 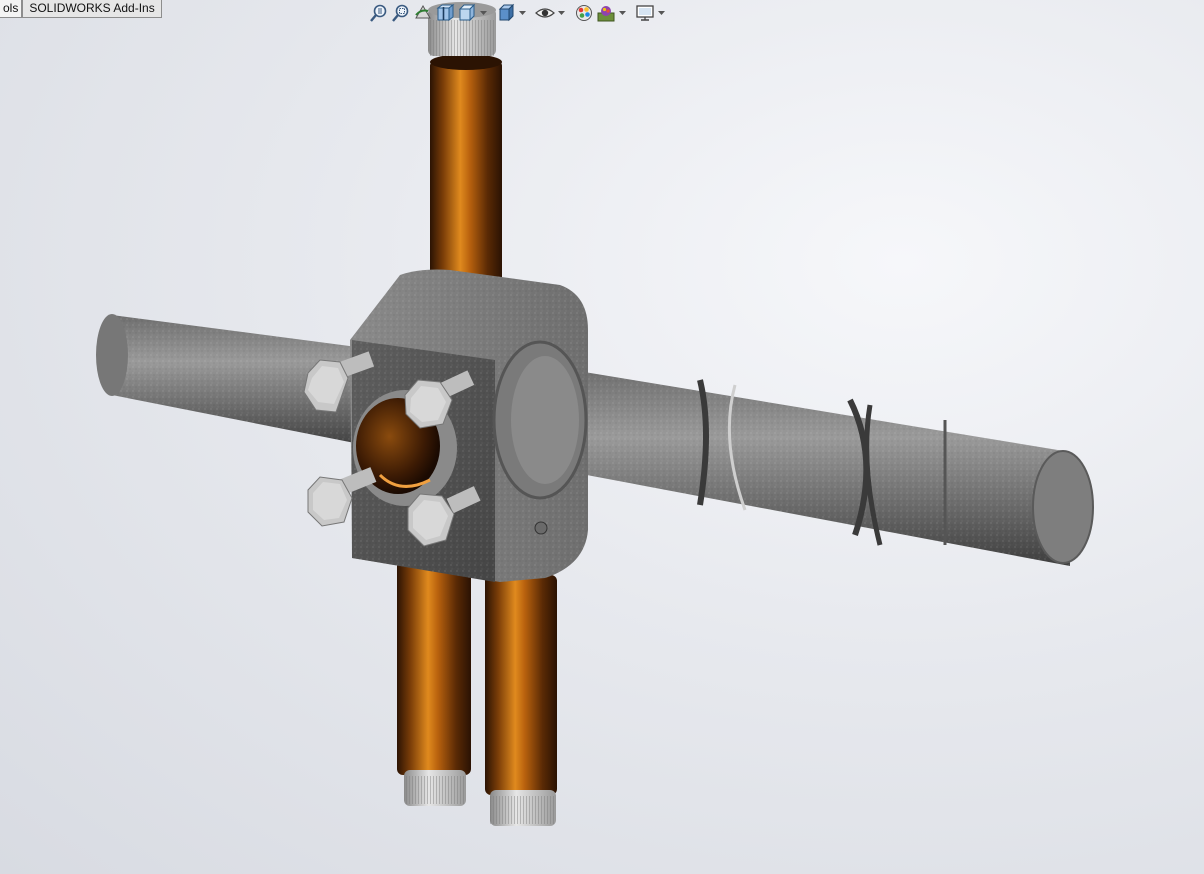 I want to click on hex-bolt-bottom-right, so click(x=444, y=516).